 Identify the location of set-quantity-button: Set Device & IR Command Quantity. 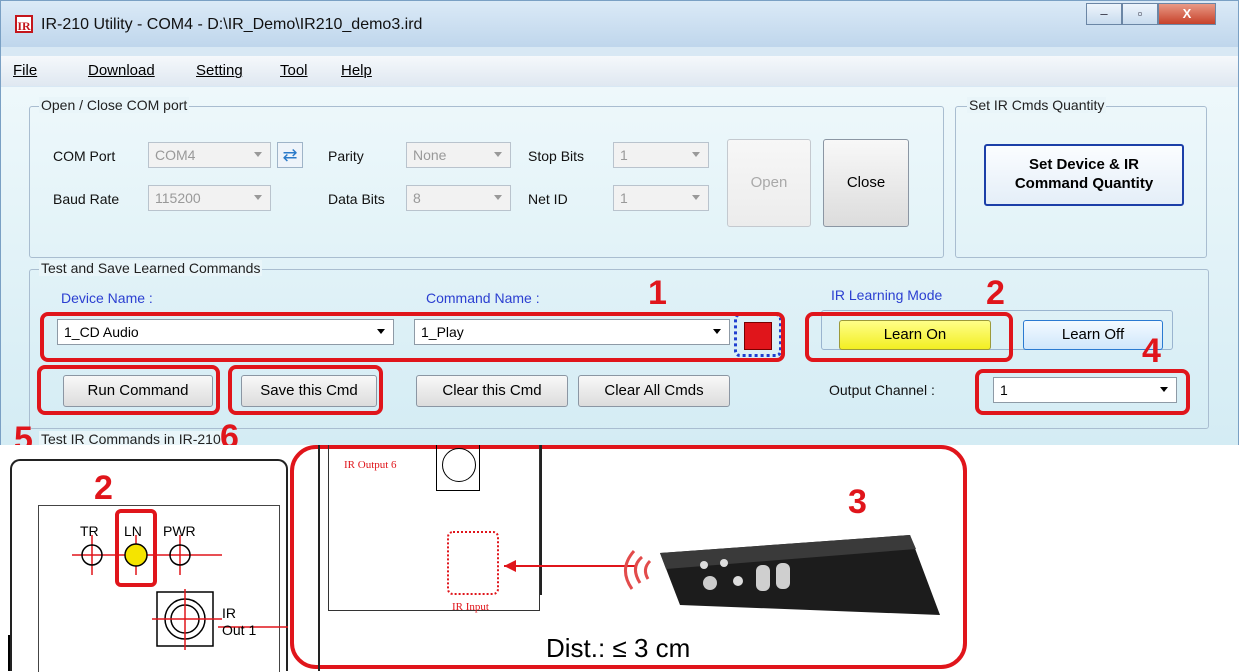
(1084, 175).